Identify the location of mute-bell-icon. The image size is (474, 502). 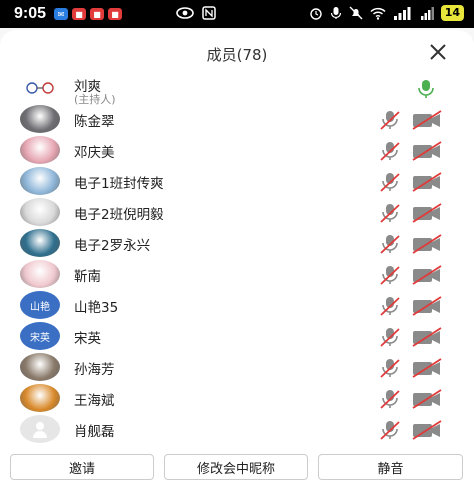
(356, 13).